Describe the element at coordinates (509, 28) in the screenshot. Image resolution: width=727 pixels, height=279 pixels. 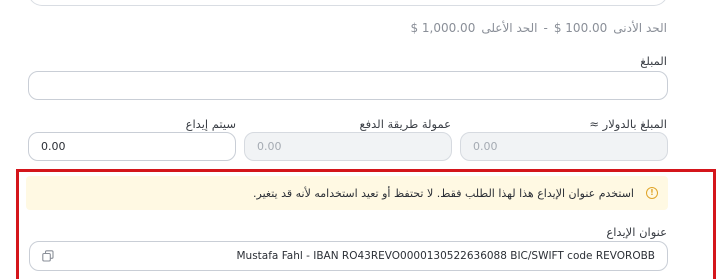
I see `max-limit-label: الحد الأعلى` at that location.